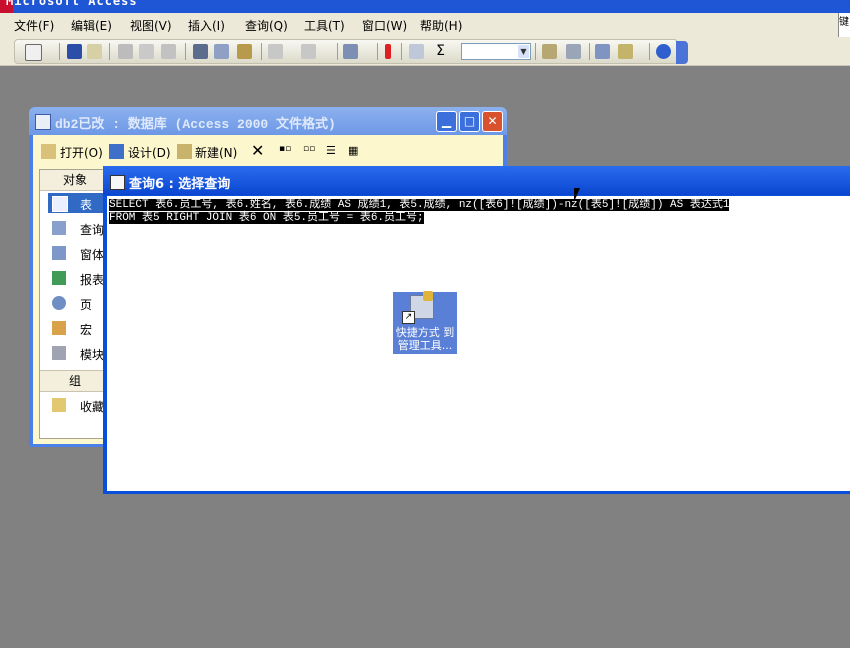  I want to click on object-item-pages: 页, so click(79, 303).